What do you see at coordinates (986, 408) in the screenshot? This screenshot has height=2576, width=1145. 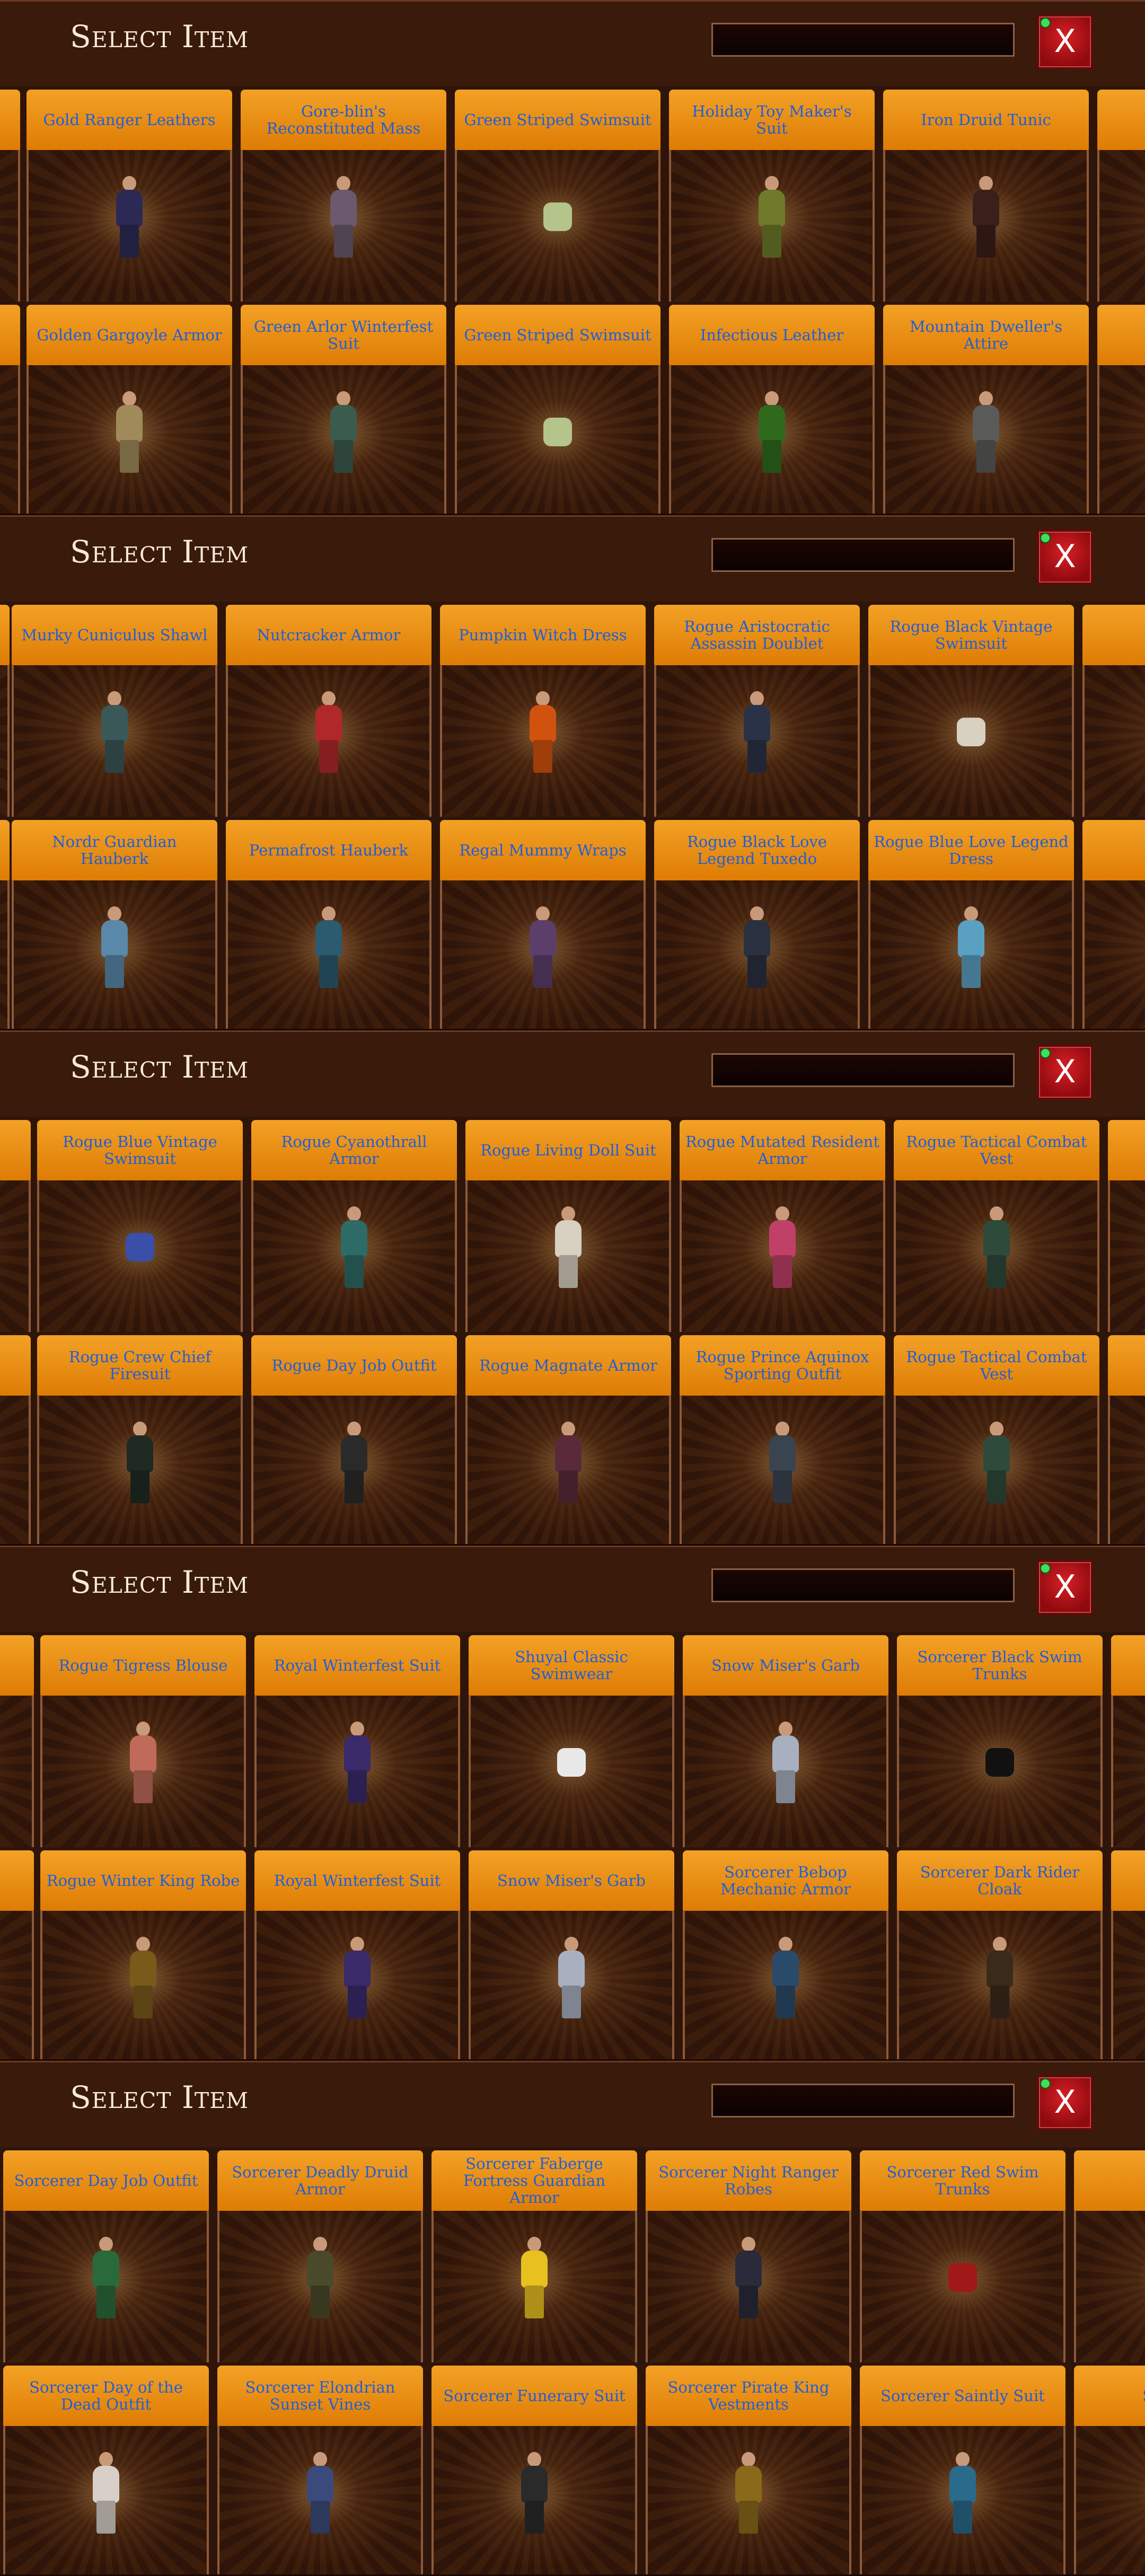 I see `item-tile: Mountain Dweller's Attire` at bounding box center [986, 408].